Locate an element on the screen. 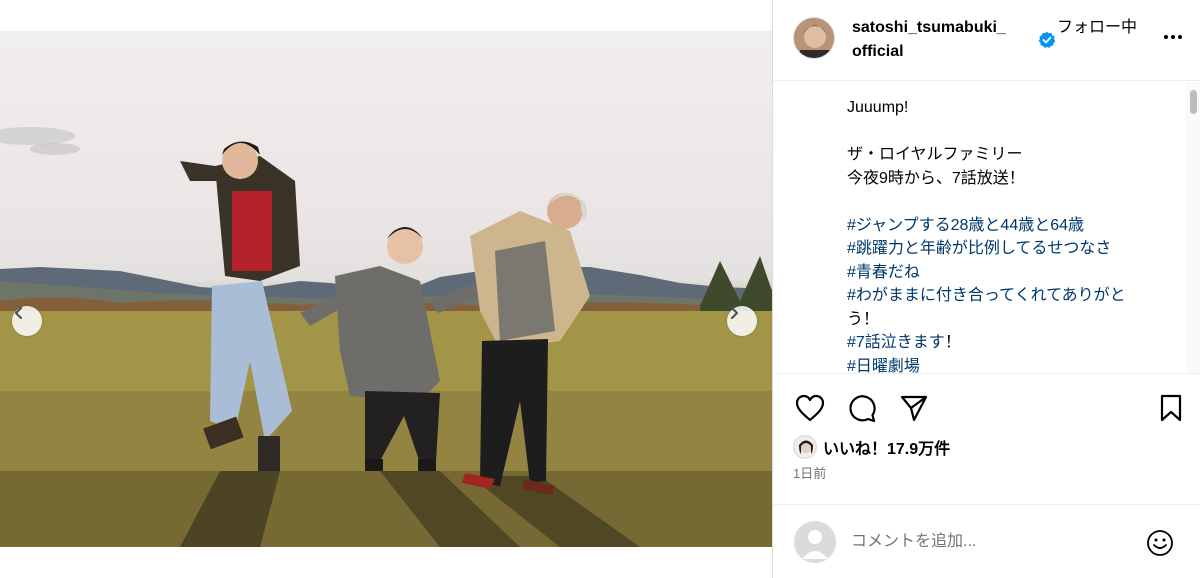 This screenshot has height=578, width=1200. caption-hashtag-line: #跳躍力と年齢が比例してるせつなさ is located at coordinates (1005, 249).